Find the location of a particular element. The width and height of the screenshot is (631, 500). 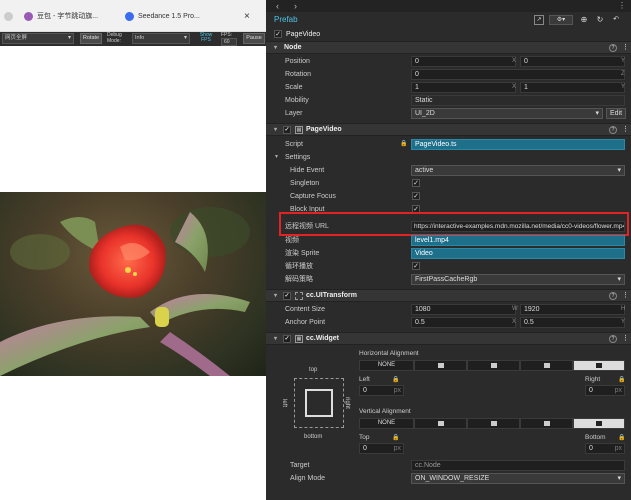

layer-select: UI_2D ▾ is located at coordinates (507, 113).